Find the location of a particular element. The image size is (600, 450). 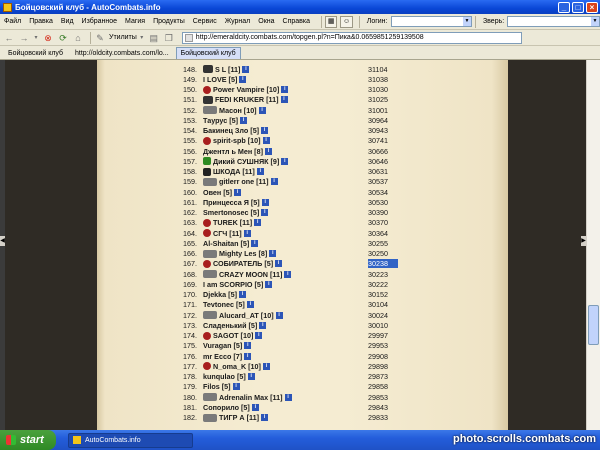

player-nick: Масон [10] is located at coordinates (238, 110).